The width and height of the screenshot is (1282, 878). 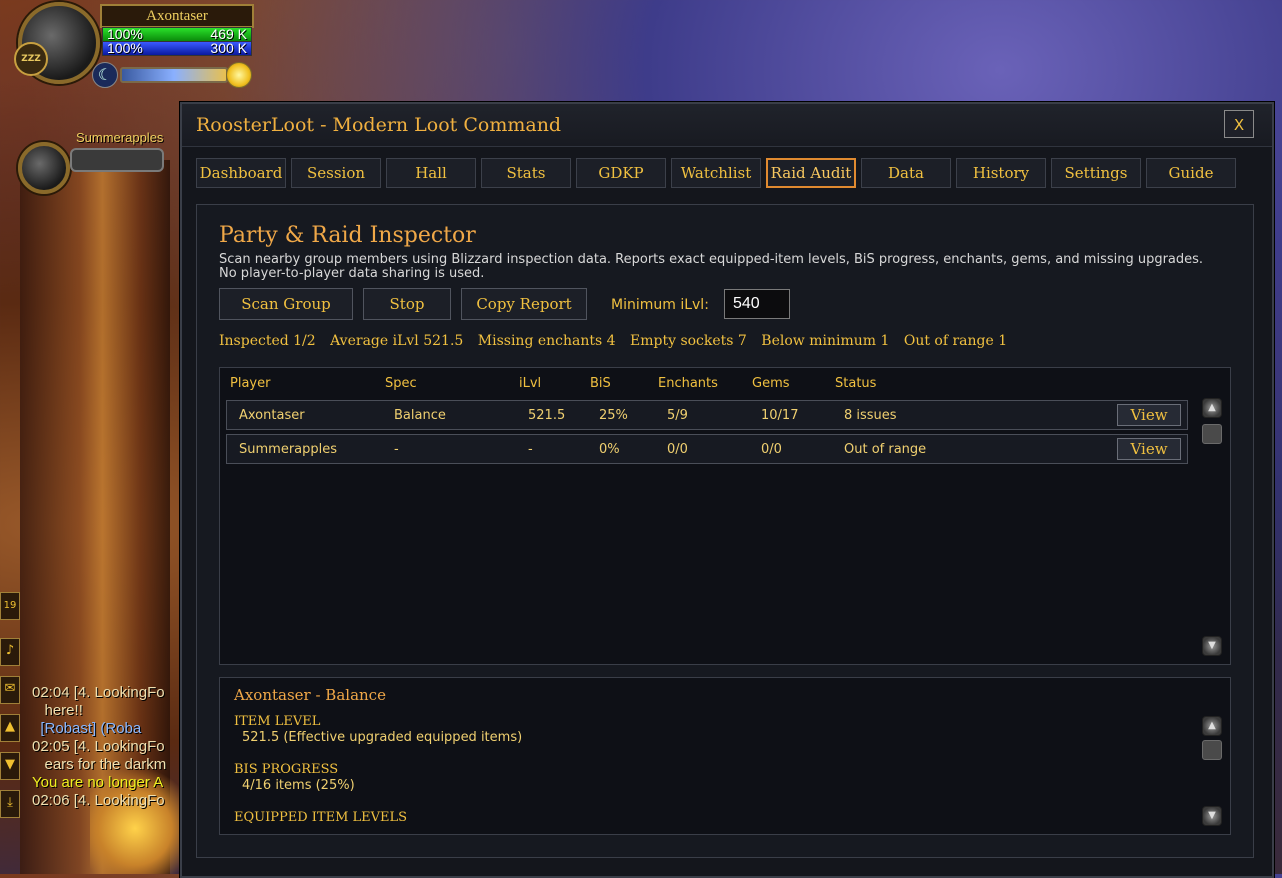 What do you see at coordinates (1239, 124) in the screenshot?
I see `close-button: X` at bounding box center [1239, 124].